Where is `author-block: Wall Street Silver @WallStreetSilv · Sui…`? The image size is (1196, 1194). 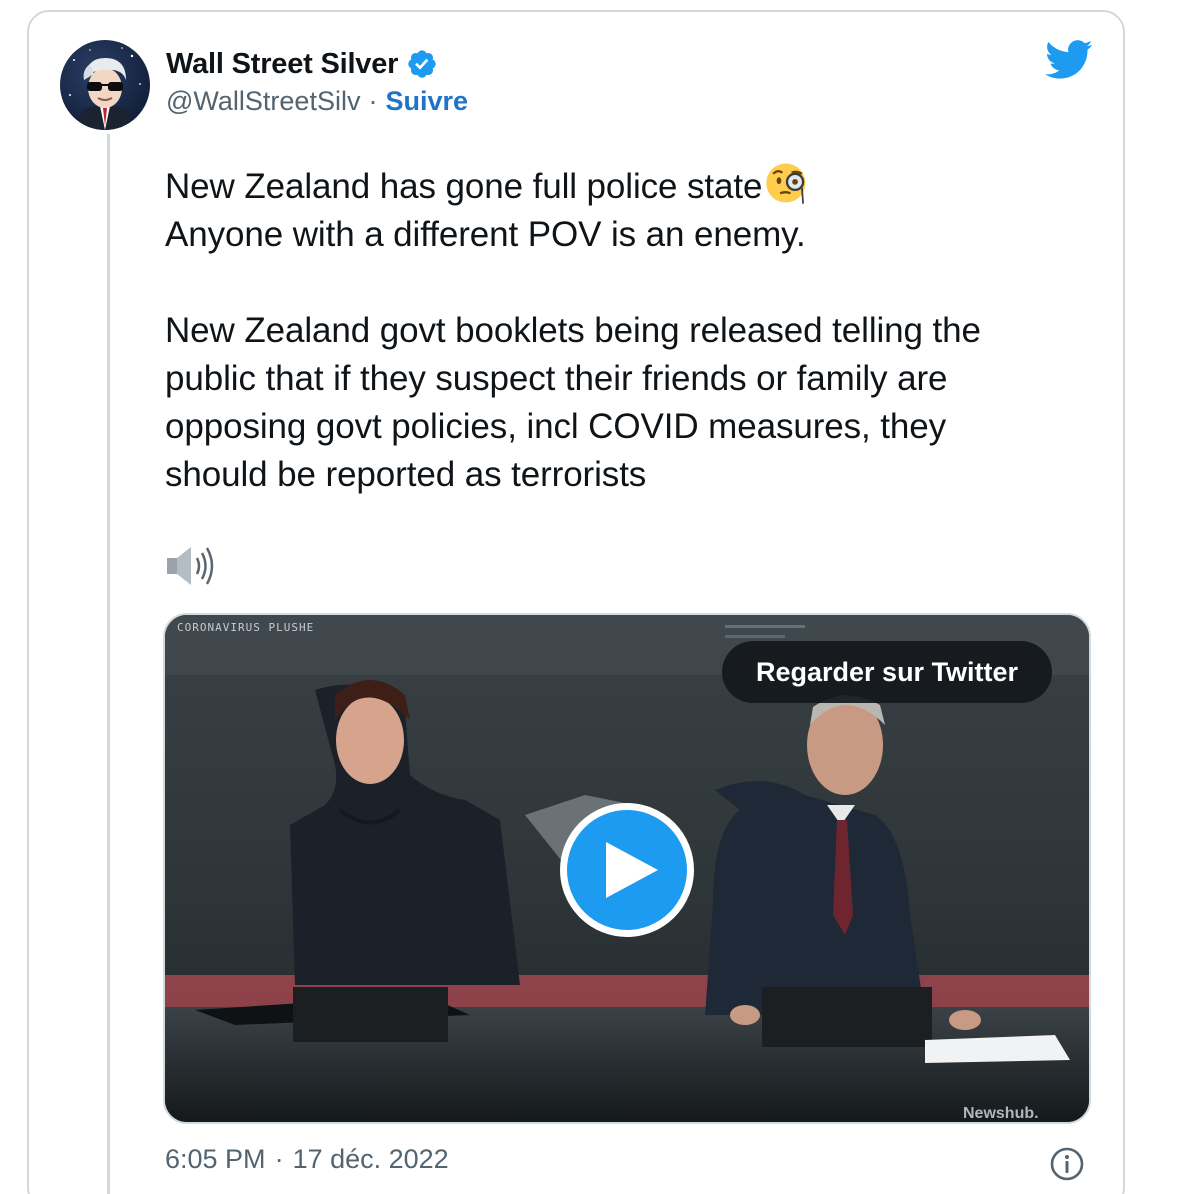 author-block: Wall Street Silver @WallStreetSilv · Sui… is located at coordinates (317, 81).